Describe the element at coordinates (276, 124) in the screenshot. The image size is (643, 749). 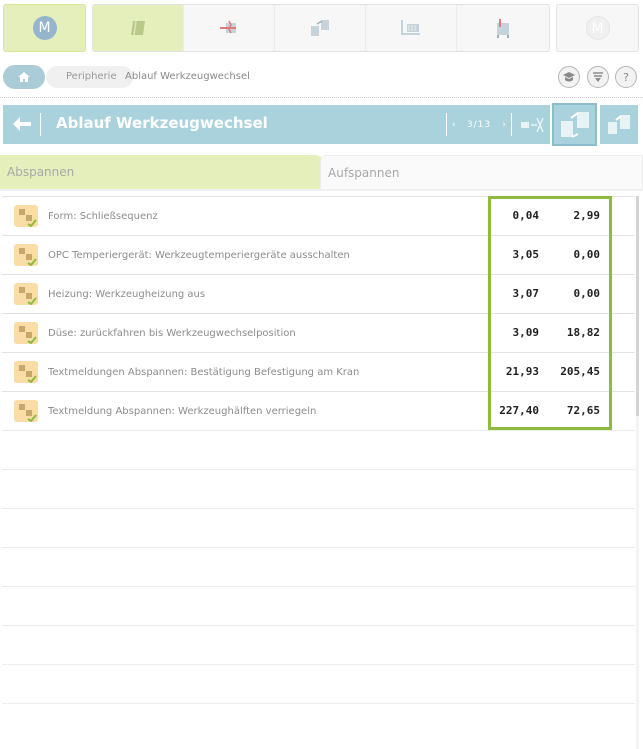
I see `title-bar: Ablauf Werkzeugwechsel ‹ 3/13 ›` at that location.